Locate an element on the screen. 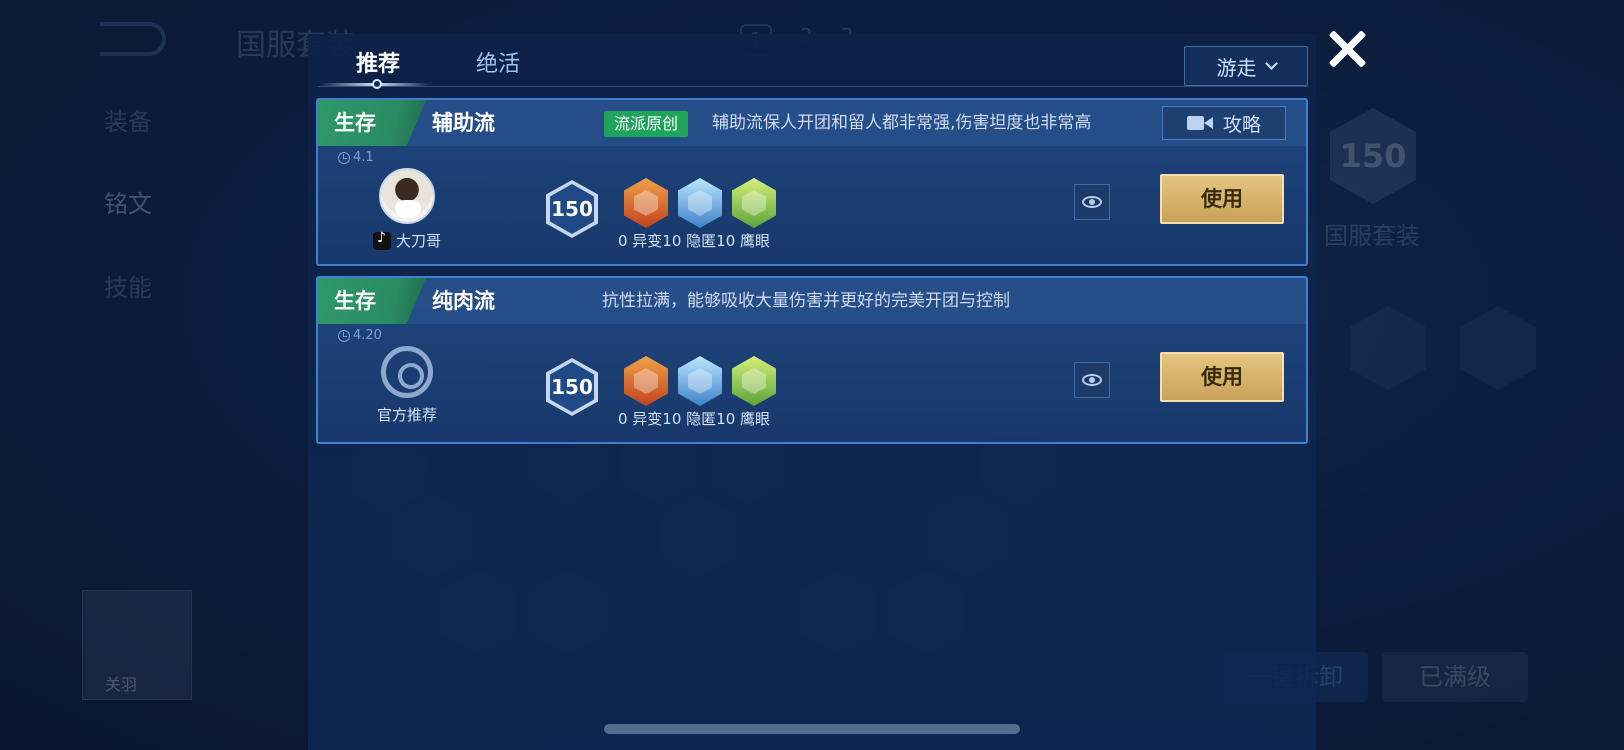  tabs-divider is located at coordinates (813, 86).